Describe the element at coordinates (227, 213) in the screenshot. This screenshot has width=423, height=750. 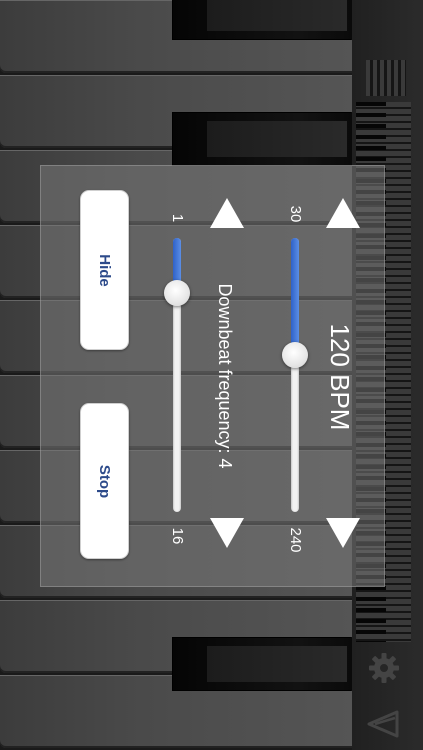
I see `downbeat-decrease-arrow-icon` at that location.